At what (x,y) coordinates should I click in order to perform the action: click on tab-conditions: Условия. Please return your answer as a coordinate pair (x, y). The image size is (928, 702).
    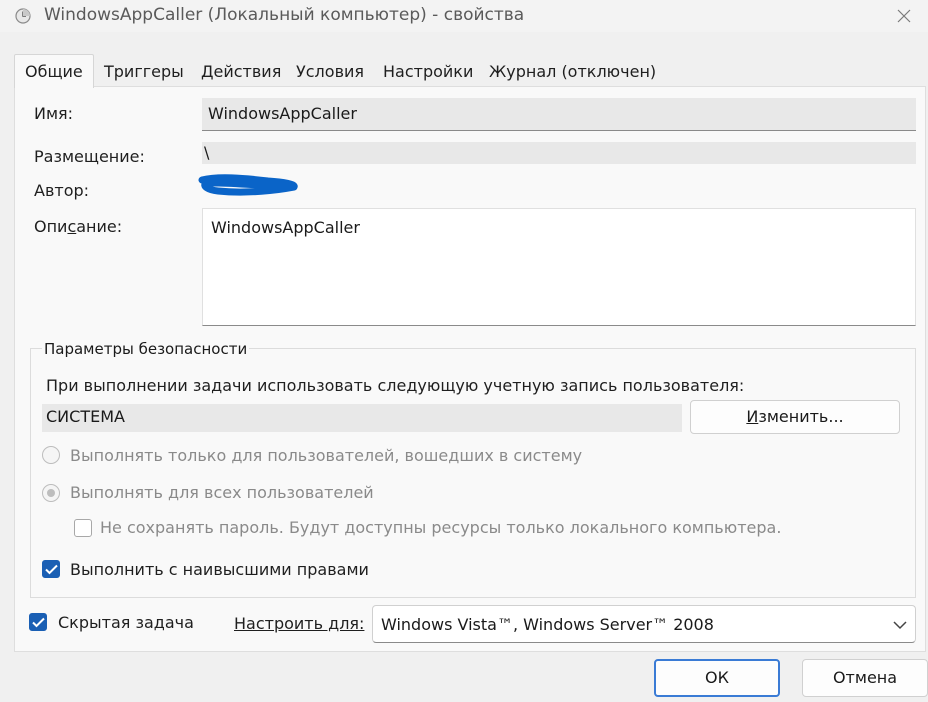
    Looking at the image, I should click on (330, 72).